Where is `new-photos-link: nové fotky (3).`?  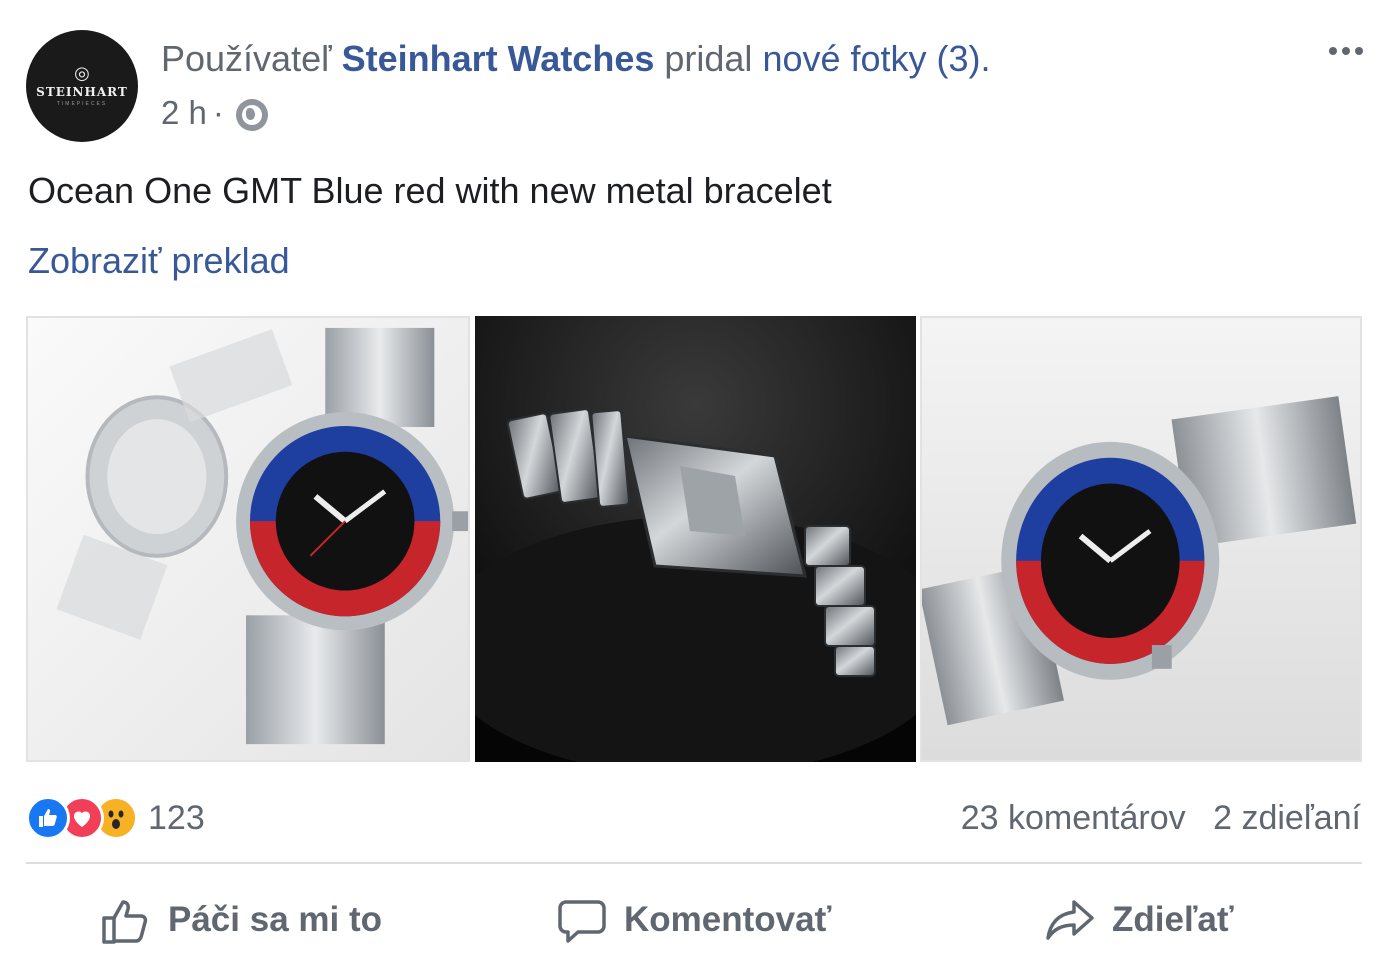
new-photos-link: nové fotky (3). is located at coordinates (876, 58).